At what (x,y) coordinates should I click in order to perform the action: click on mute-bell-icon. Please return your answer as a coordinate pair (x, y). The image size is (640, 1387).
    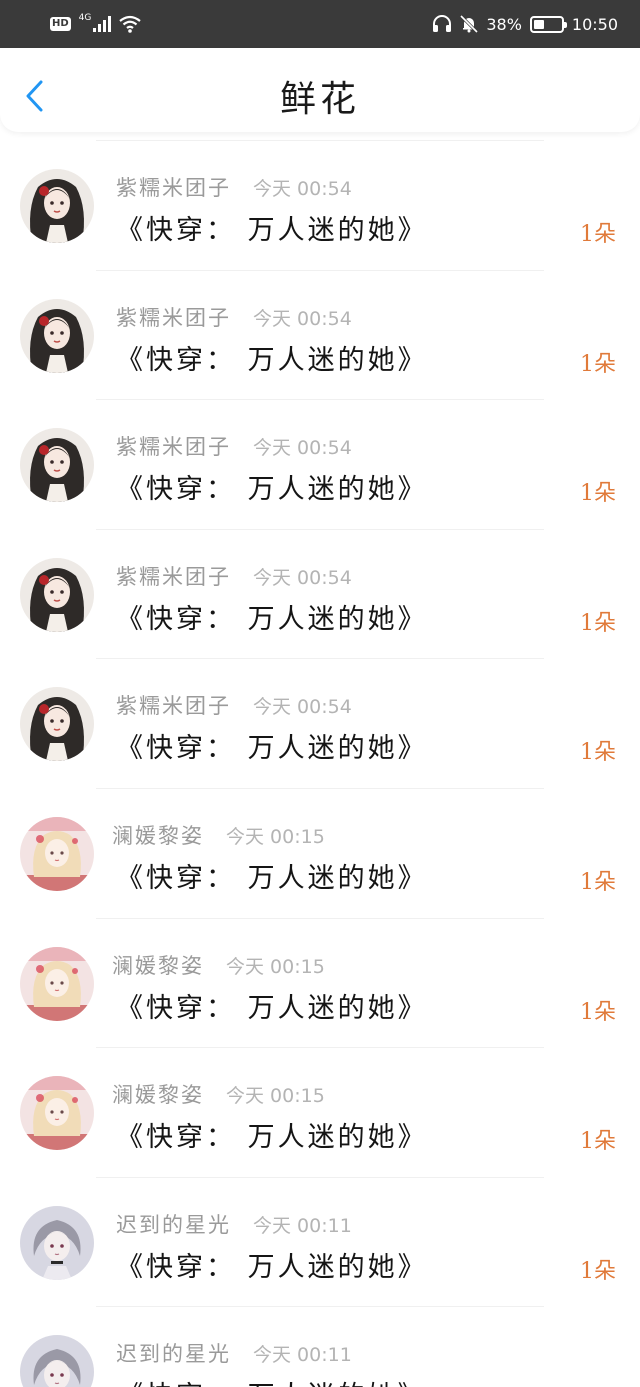
    Looking at the image, I should click on (469, 24).